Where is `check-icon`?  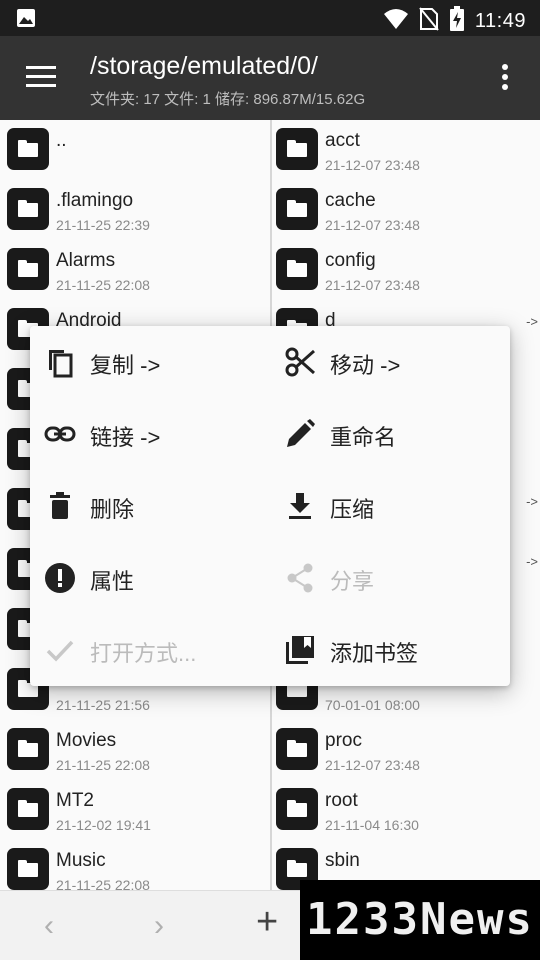
check-icon is located at coordinates (60, 650).